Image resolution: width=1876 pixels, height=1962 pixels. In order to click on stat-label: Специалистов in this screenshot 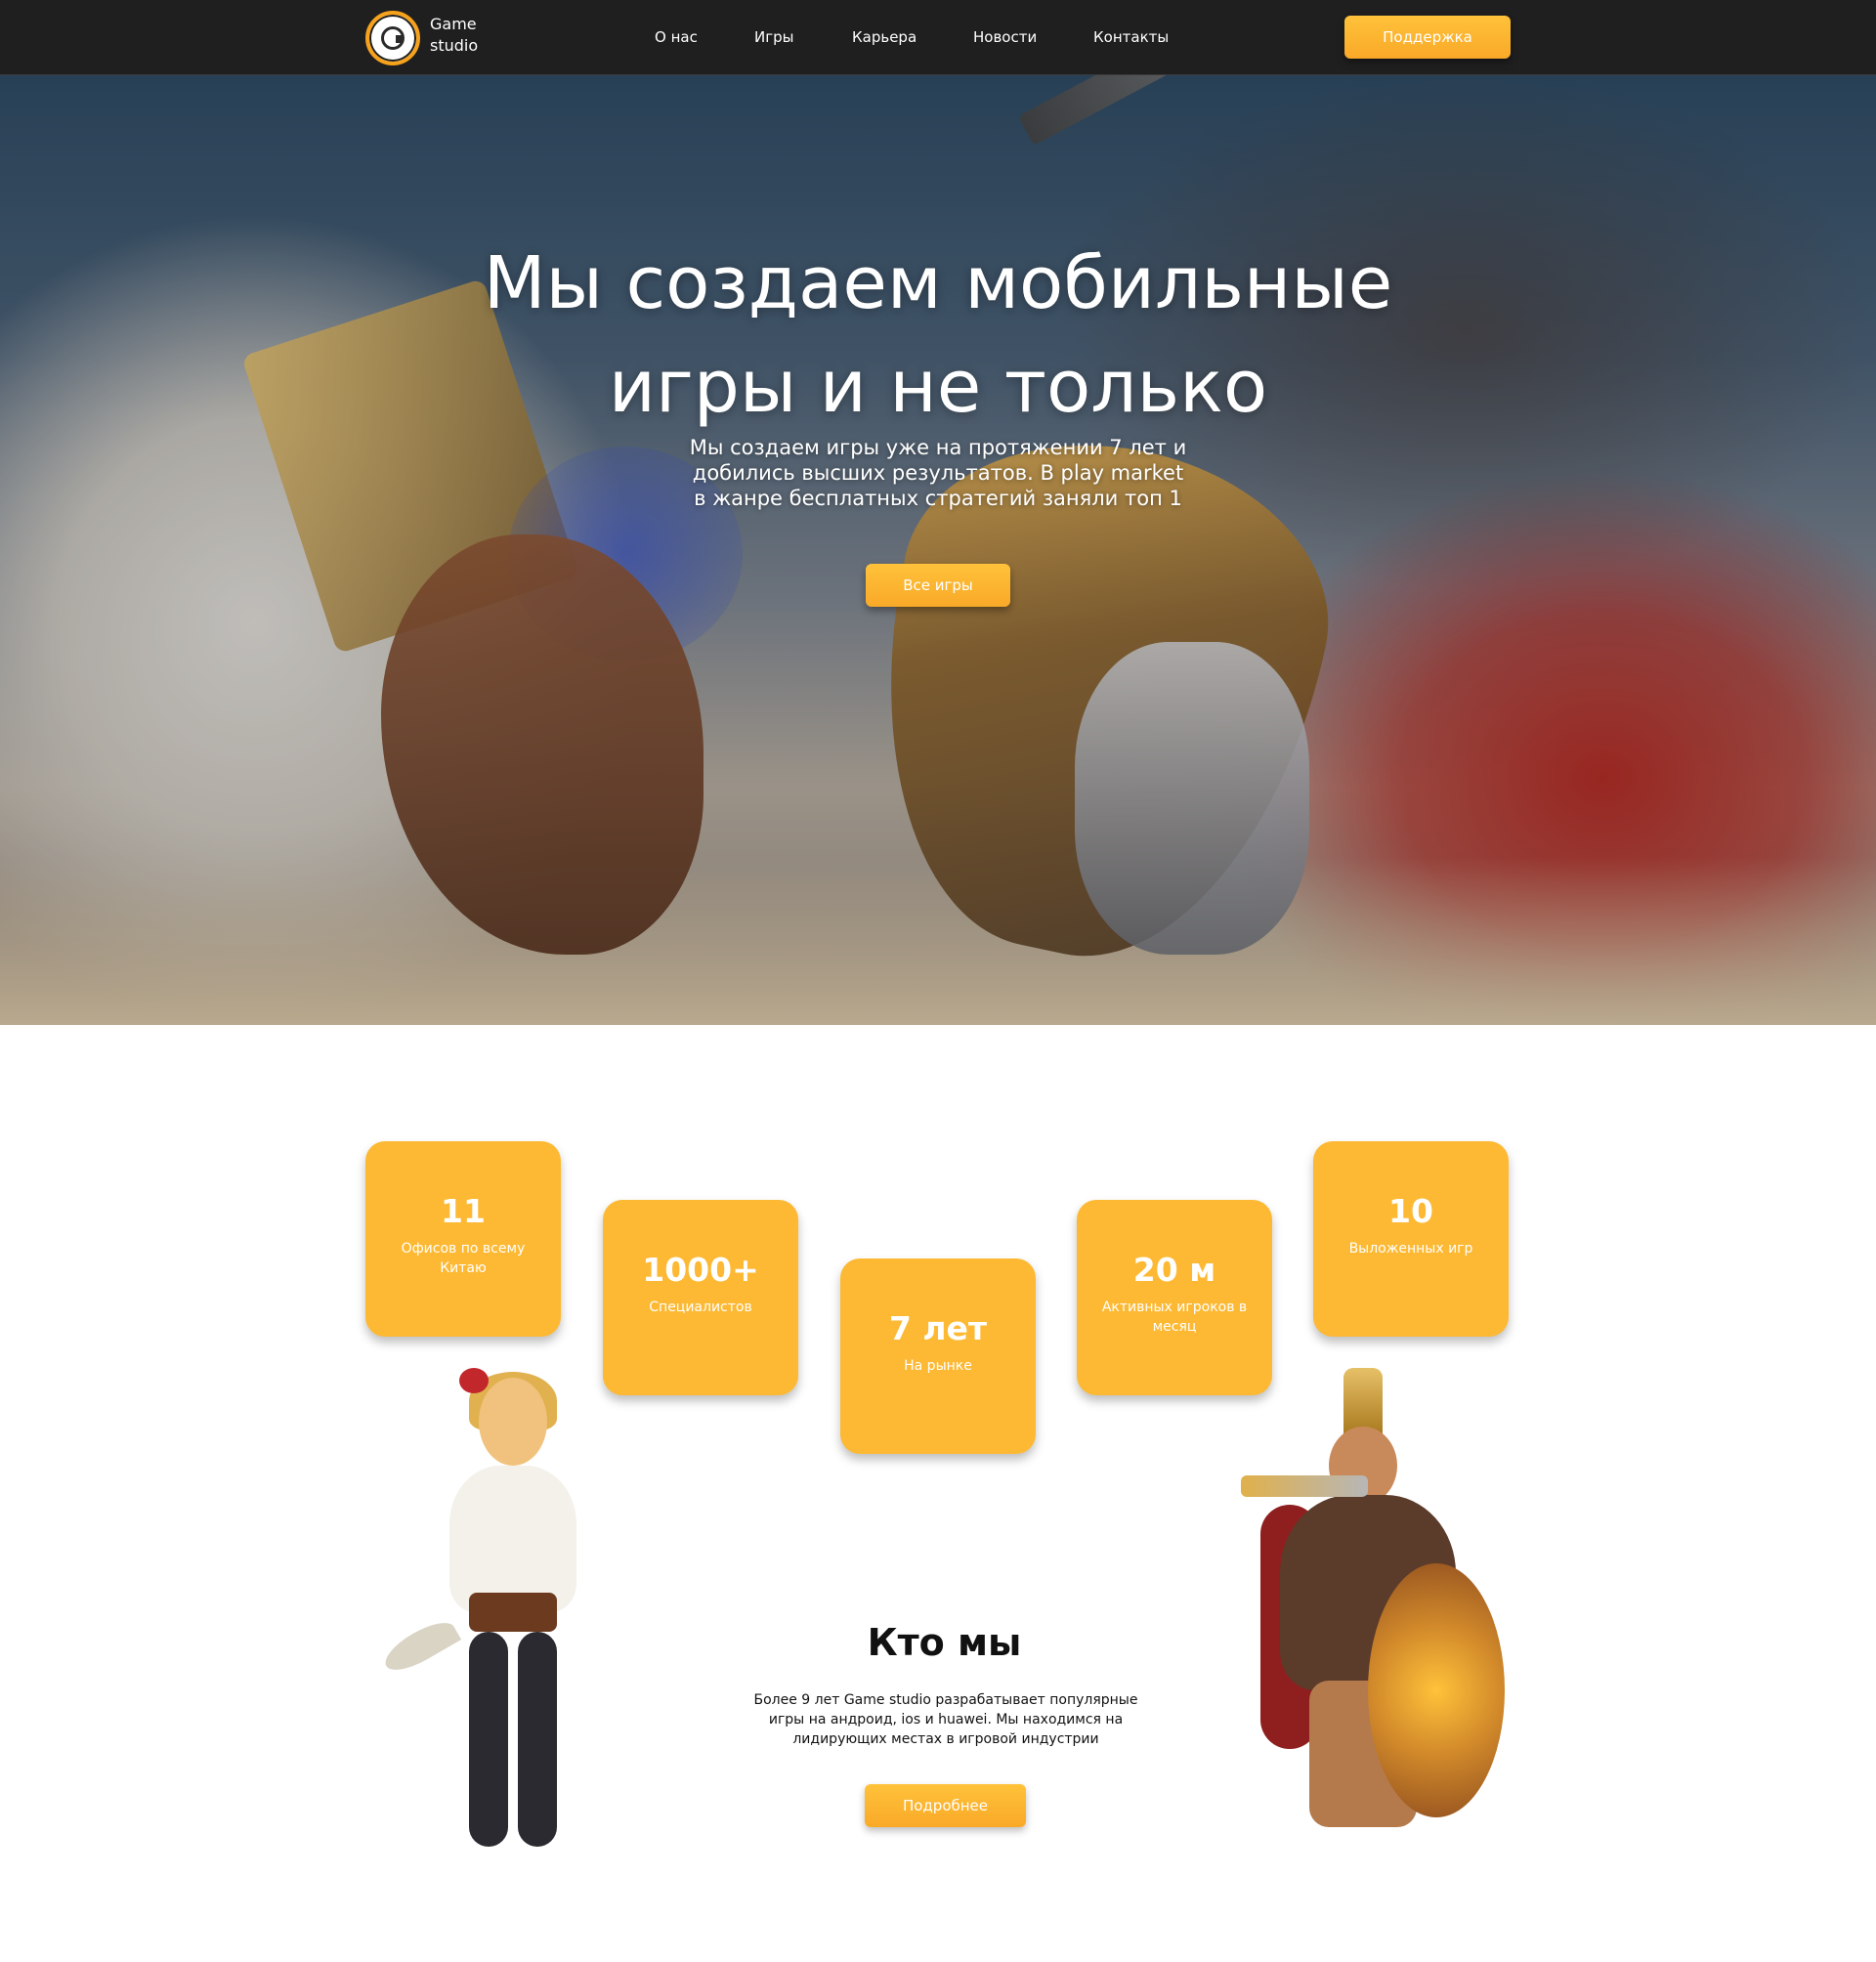, I will do `click(700, 1308)`.